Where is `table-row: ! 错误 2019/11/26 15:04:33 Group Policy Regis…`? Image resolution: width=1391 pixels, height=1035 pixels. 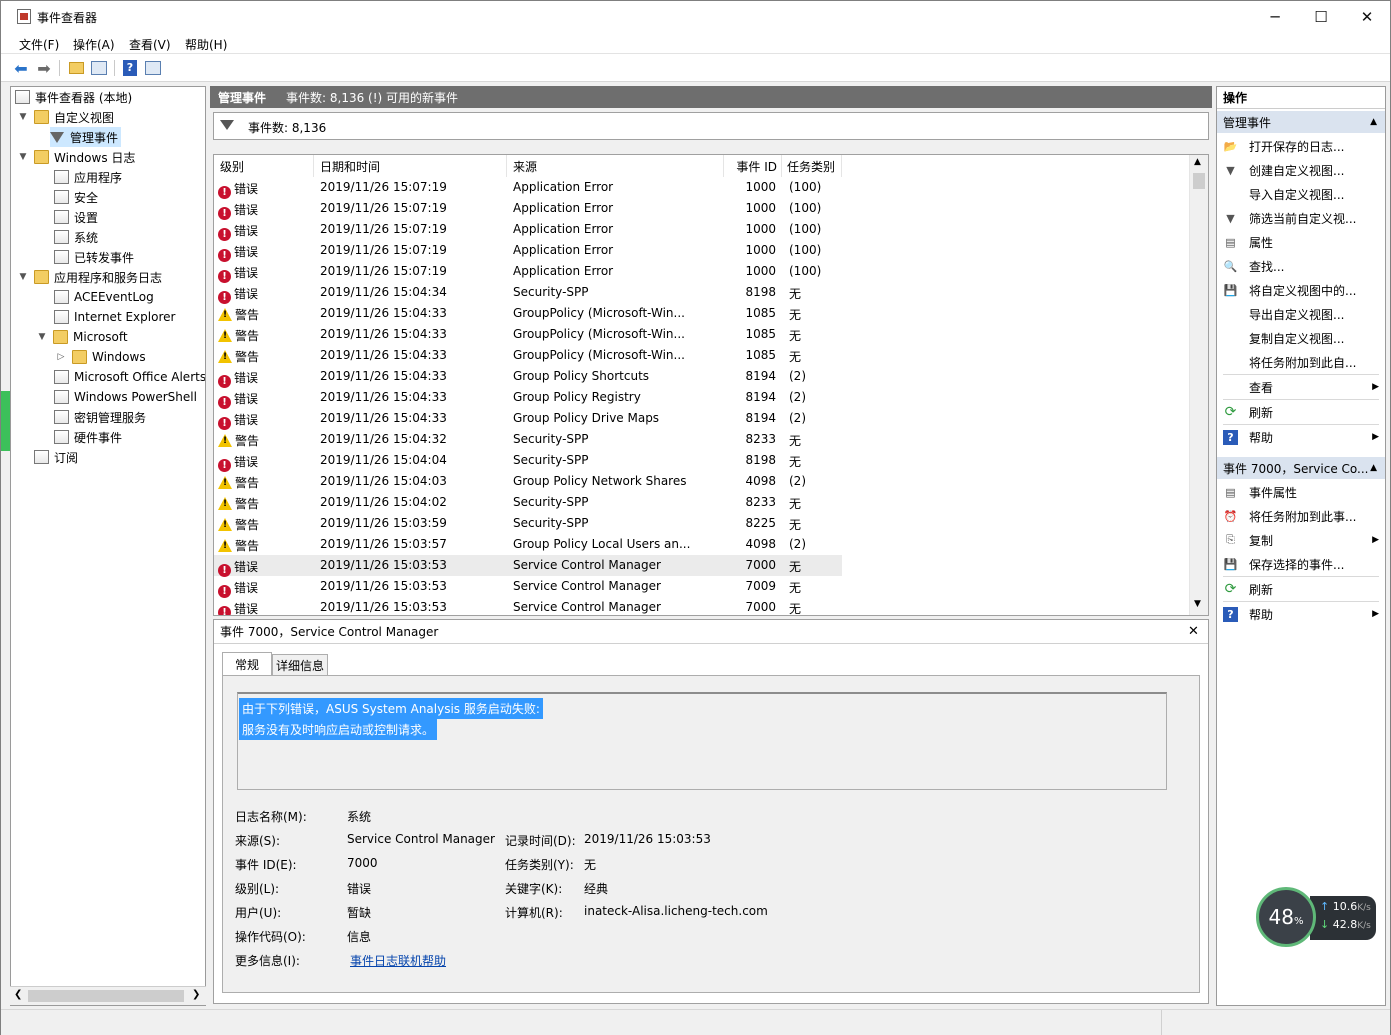 table-row: ! 错误 2019/11/26 15:04:33 Group Policy Regis… is located at coordinates (528, 398).